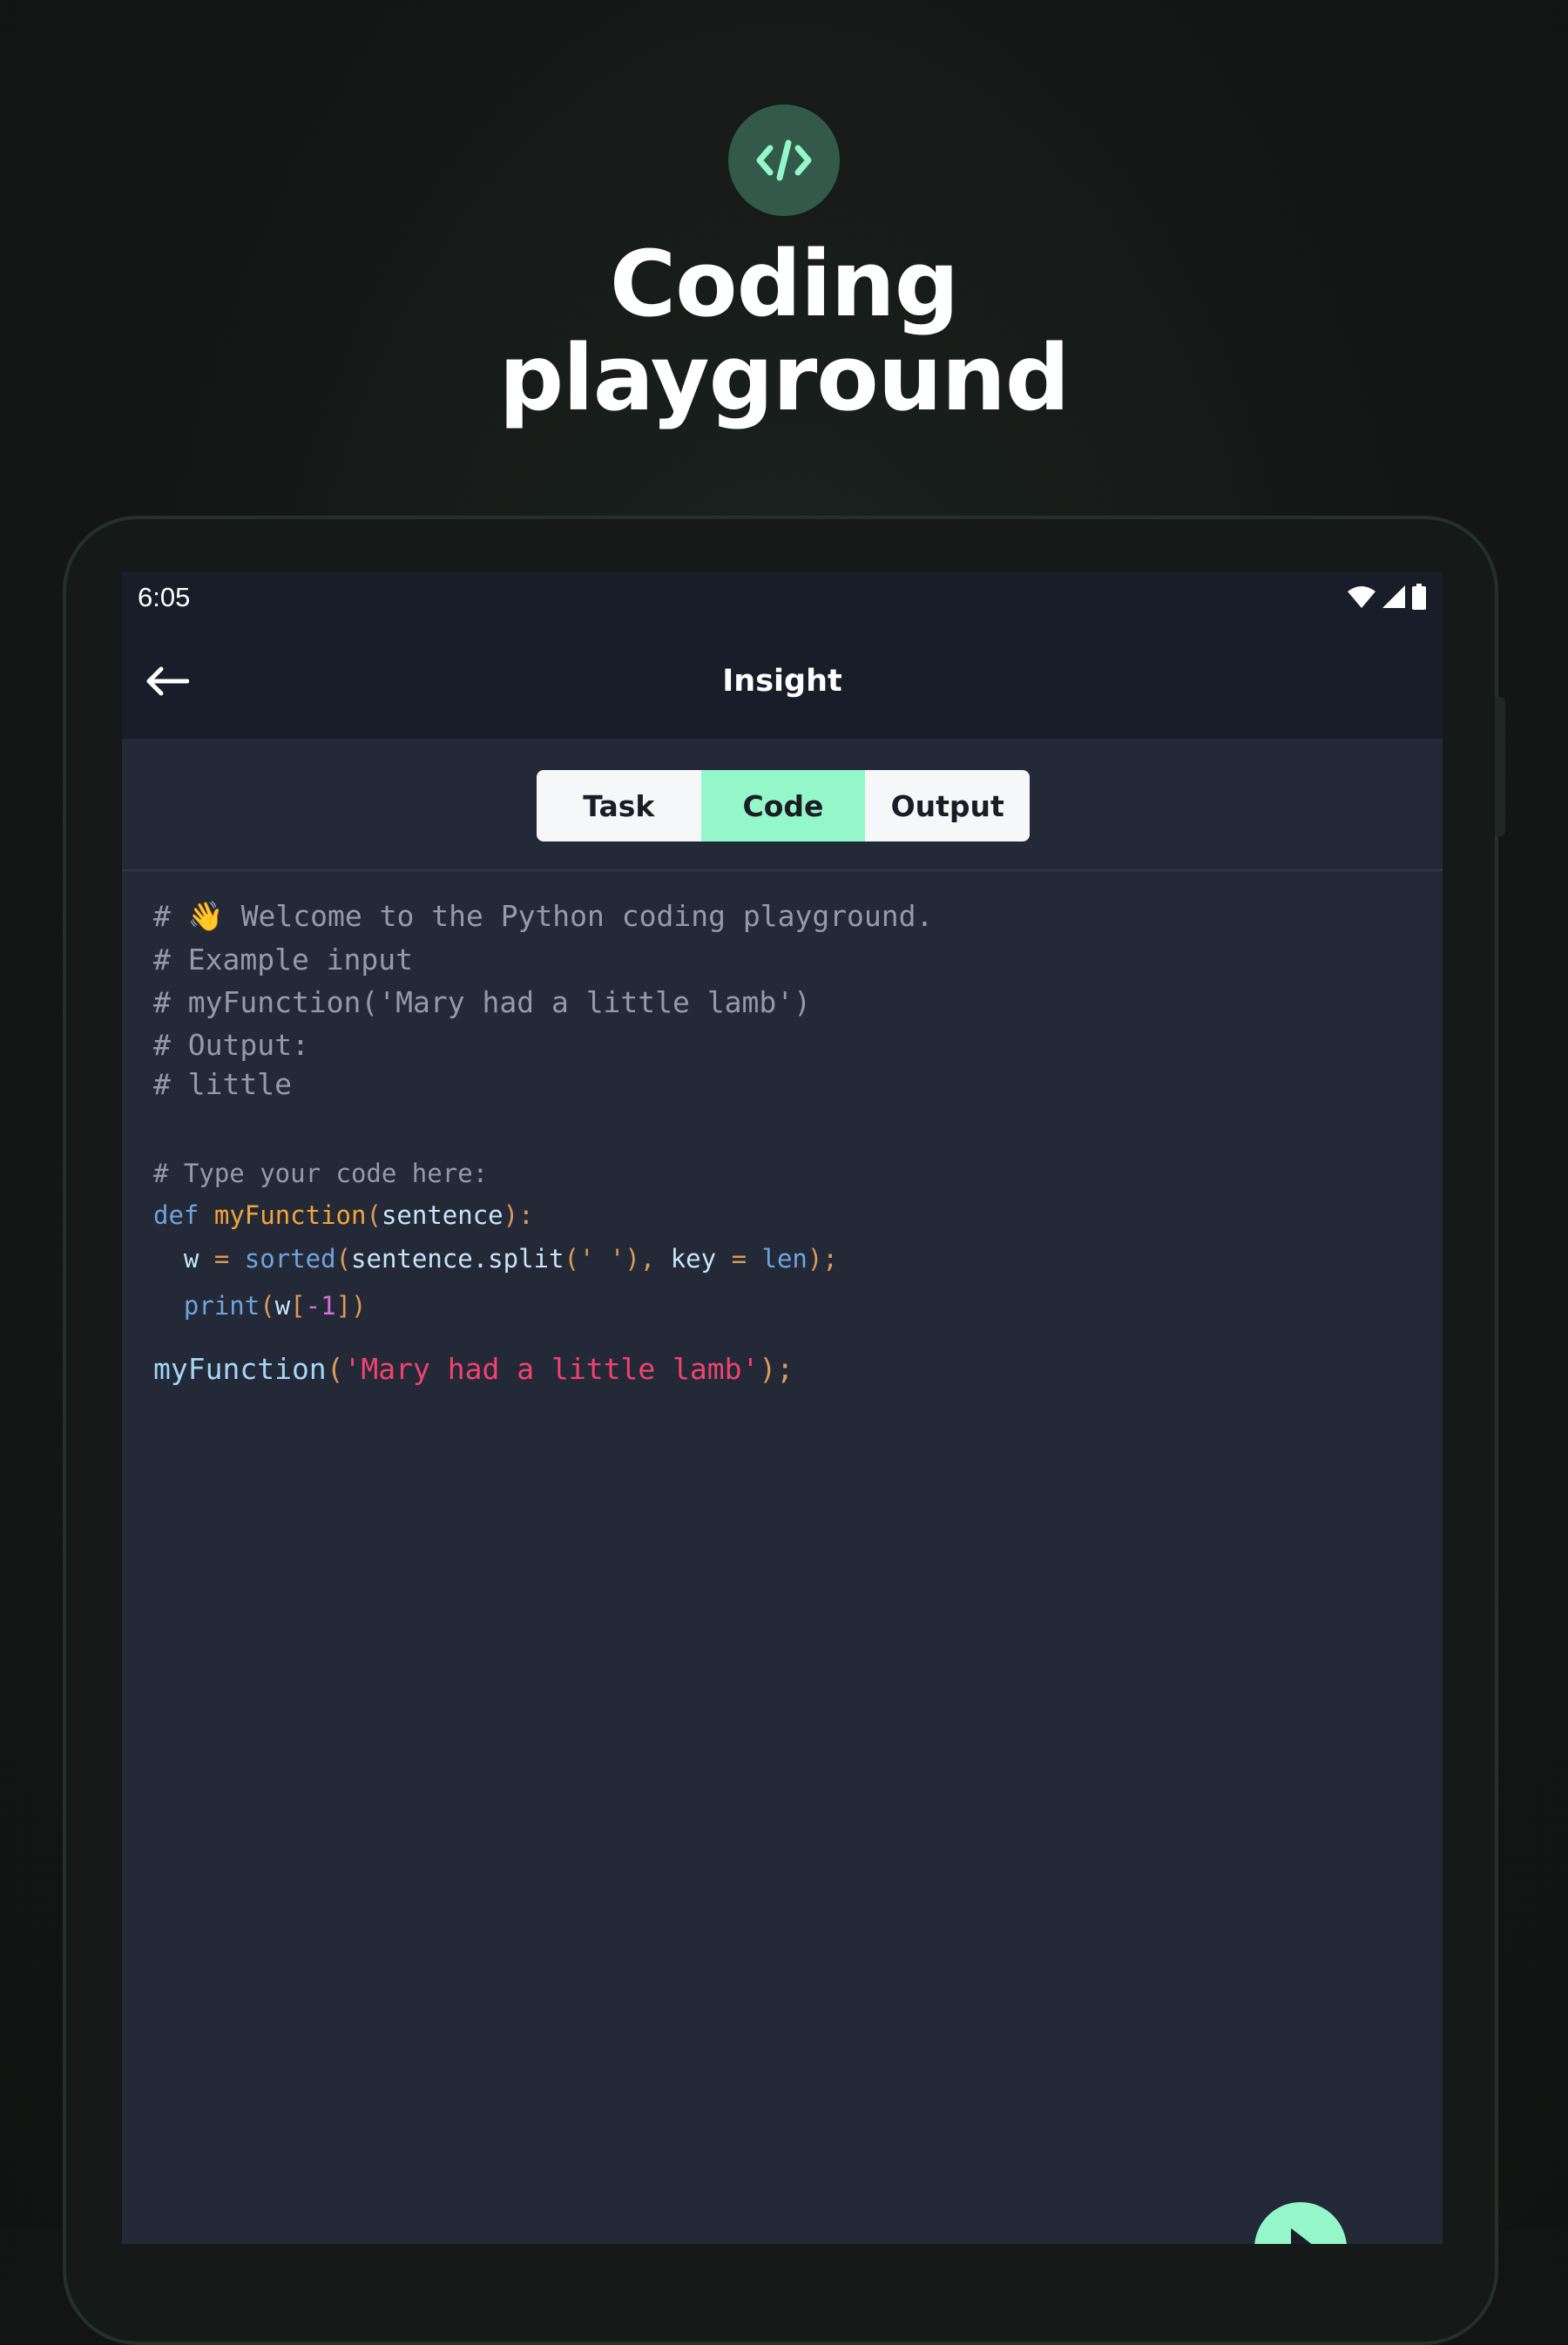  I want to click on status-bar: 6:05, so click(782, 597).